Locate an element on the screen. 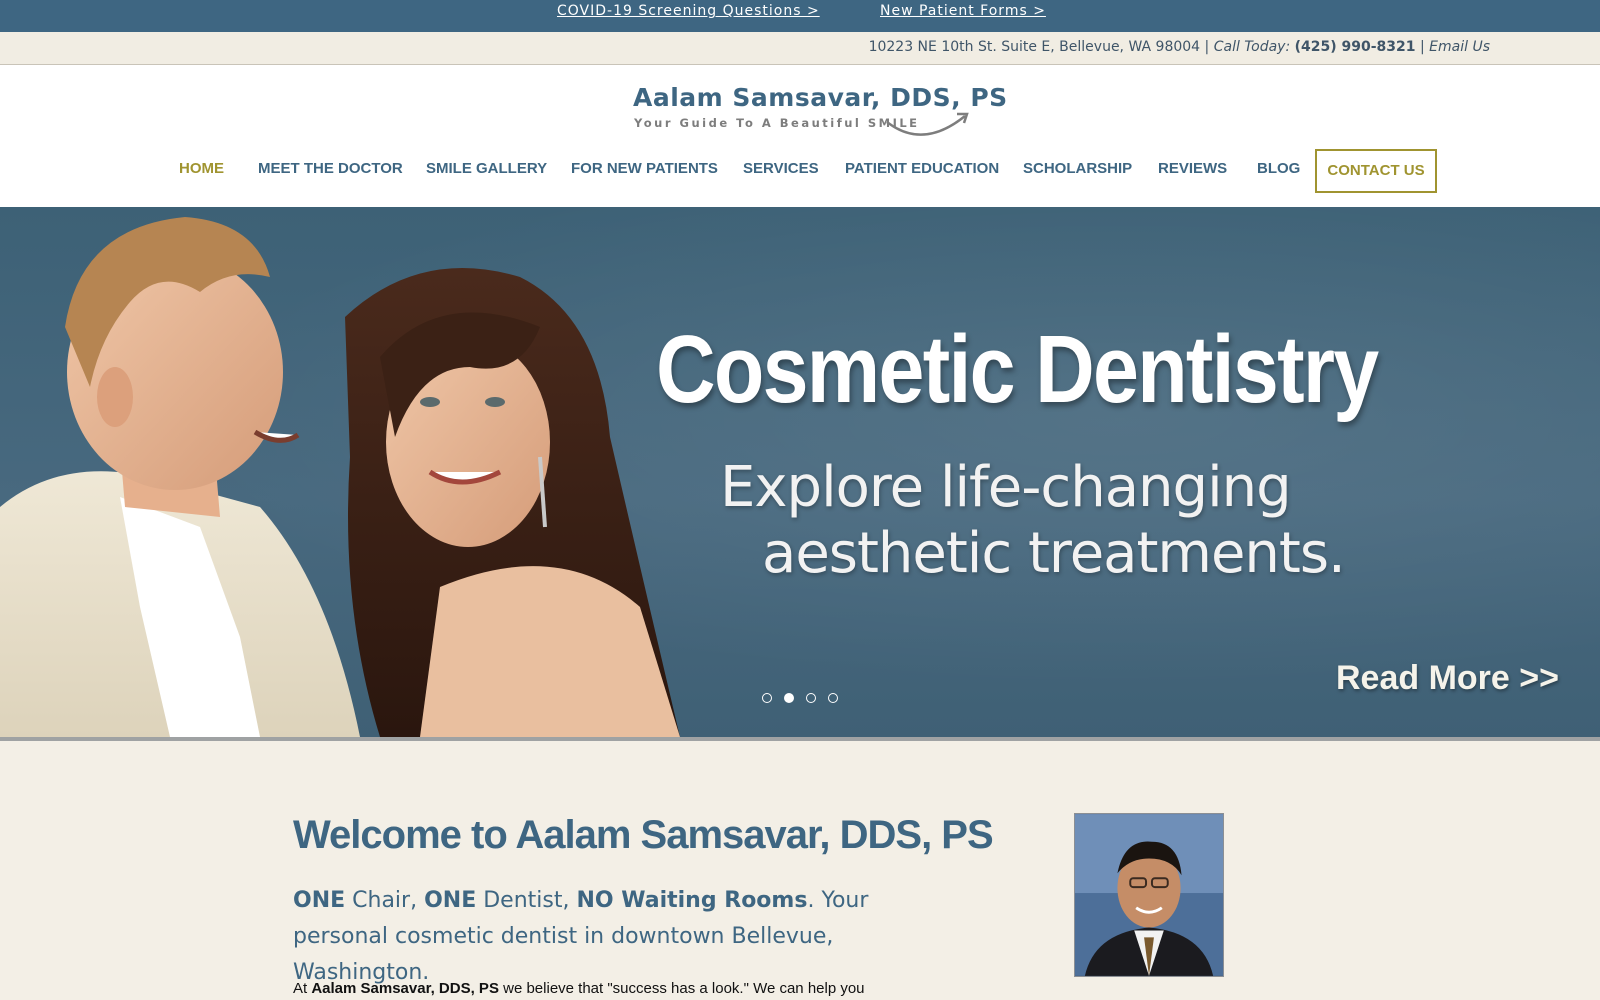 The image size is (1600, 1000). nav-for-new-patients: FOR NEW PATIENTS is located at coordinates (644, 168).